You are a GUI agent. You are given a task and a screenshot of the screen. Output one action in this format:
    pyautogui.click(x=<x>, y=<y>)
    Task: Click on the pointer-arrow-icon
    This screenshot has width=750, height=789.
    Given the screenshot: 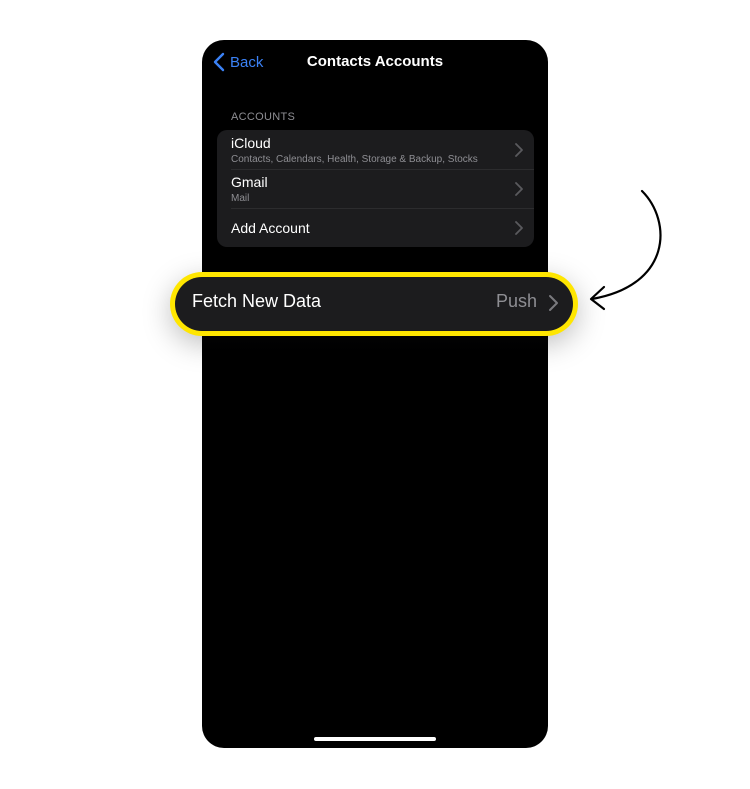 What is the action you would take?
    pyautogui.click(x=625, y=250)
    